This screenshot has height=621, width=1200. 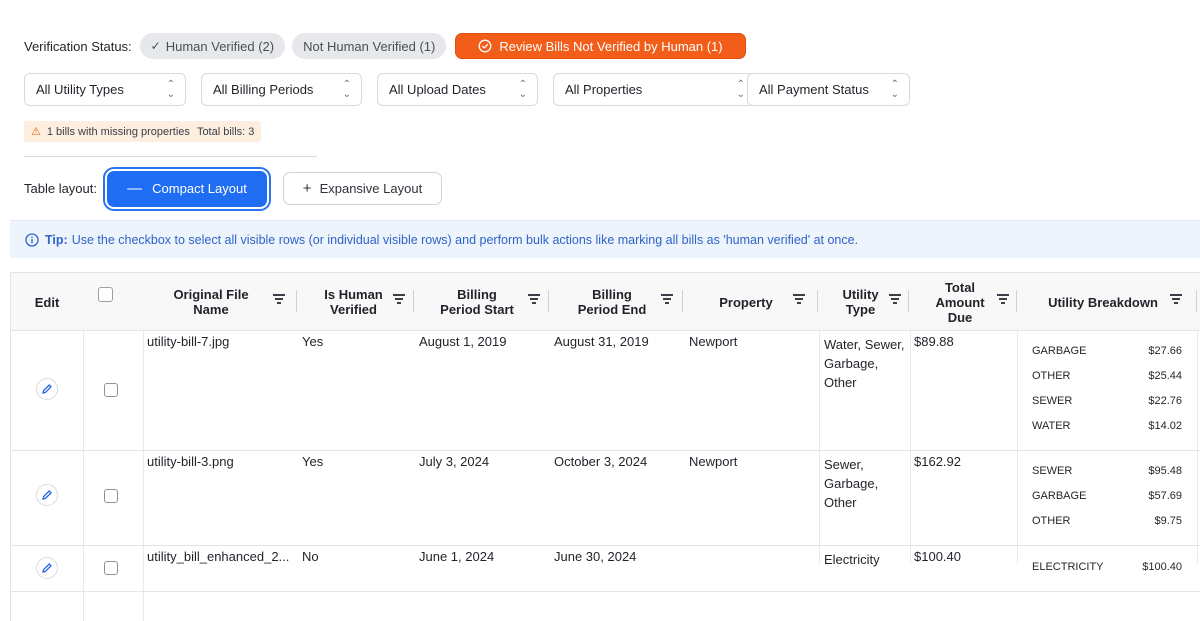 What do you see at coordinates (78, 46) in the screenshot?
I see `verification-status-label: Verification Status:` at bounding box center [78, 46].